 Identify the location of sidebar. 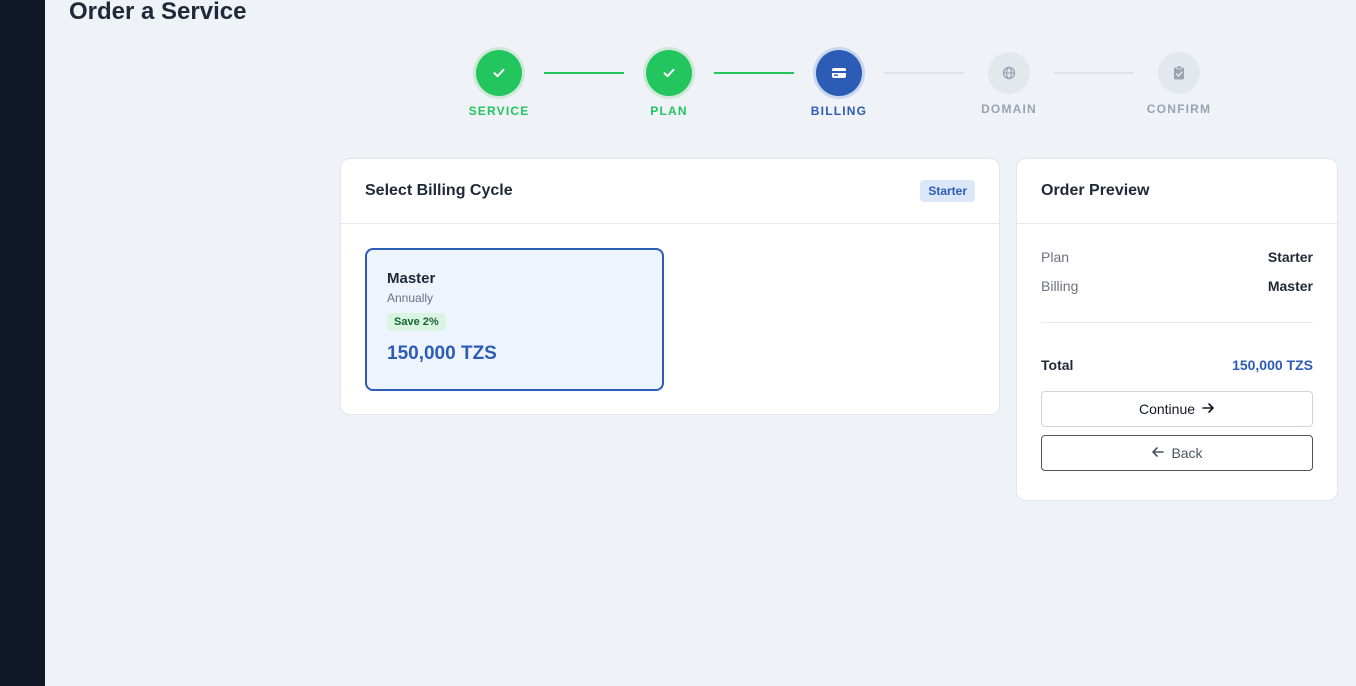
(22, 343).